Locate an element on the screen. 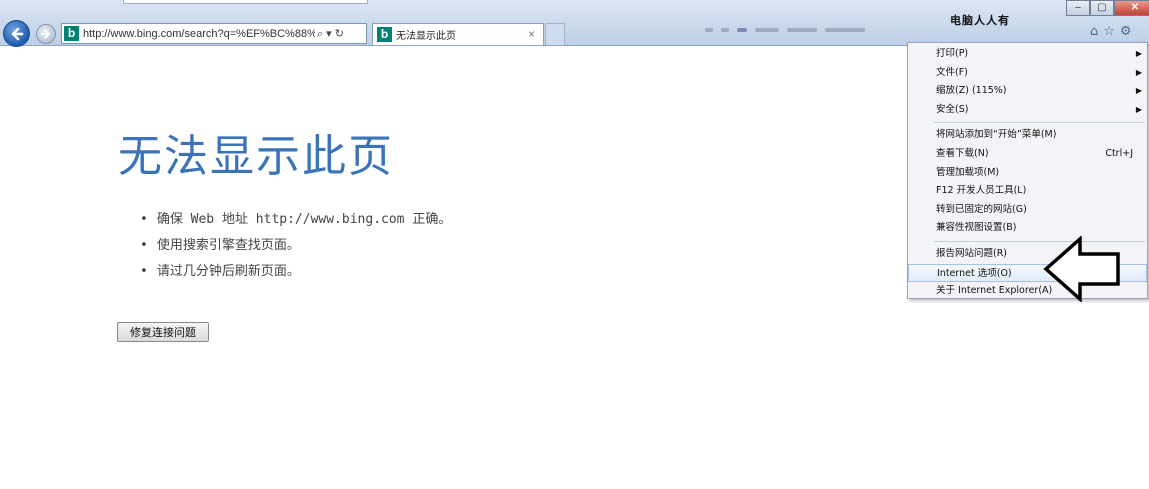 Image resolution: width=1149 pixels, height=489 pixels. window-controls: – ▢ ✕ is located at coordinates (1107, 8).